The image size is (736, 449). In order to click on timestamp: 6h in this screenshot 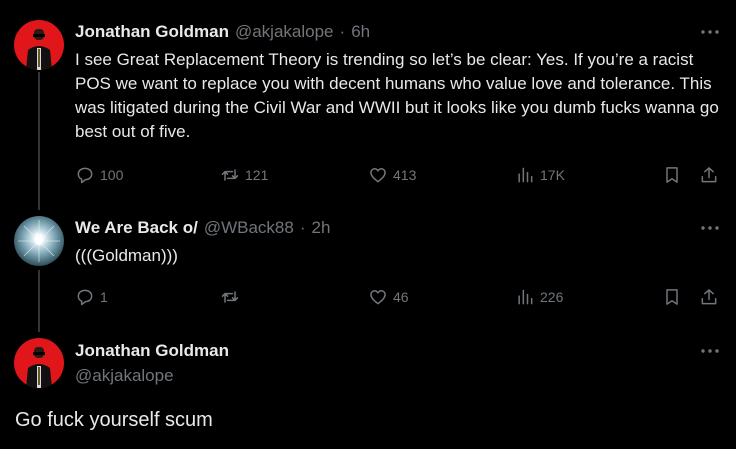, I will do `click(360, 32)`.